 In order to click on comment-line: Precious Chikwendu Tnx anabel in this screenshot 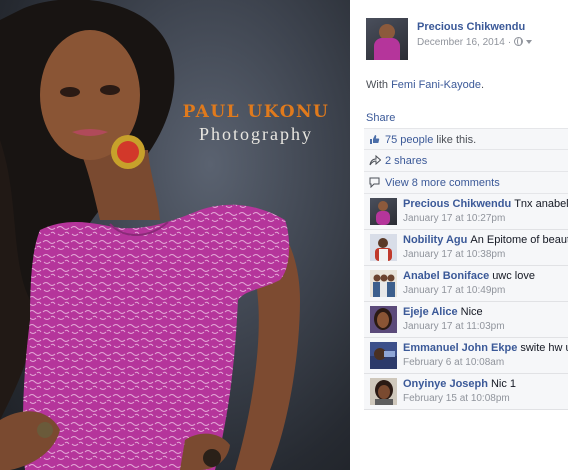, I will do `click(485, 204)`.